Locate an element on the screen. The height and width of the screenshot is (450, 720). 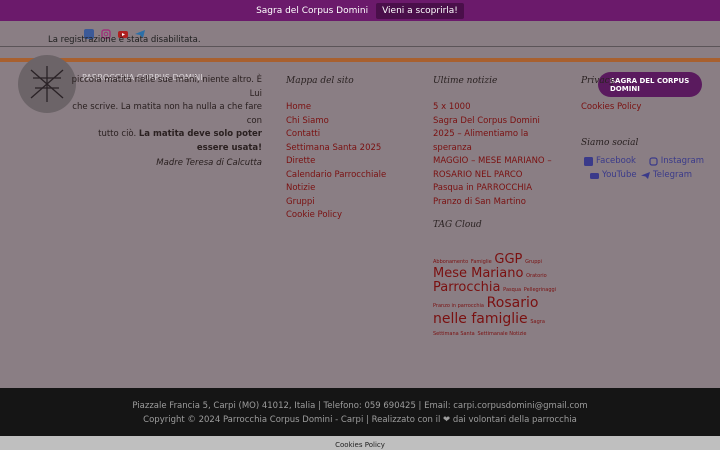
announcement-cta-button: Vieni a scoprirla! is located at coordinates (420, 10).